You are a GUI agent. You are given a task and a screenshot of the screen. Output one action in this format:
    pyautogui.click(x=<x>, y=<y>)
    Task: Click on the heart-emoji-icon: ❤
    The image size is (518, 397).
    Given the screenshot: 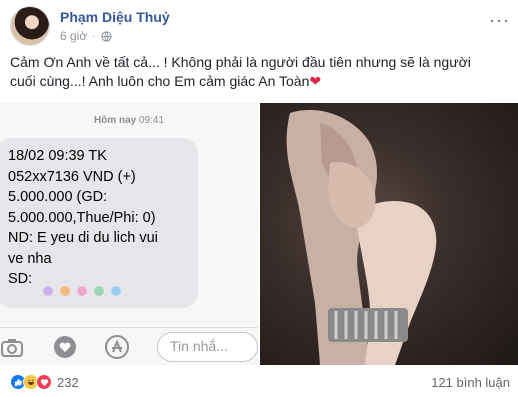 What is the action you would take?
    pyautogui.click(x=315, y=81)
    